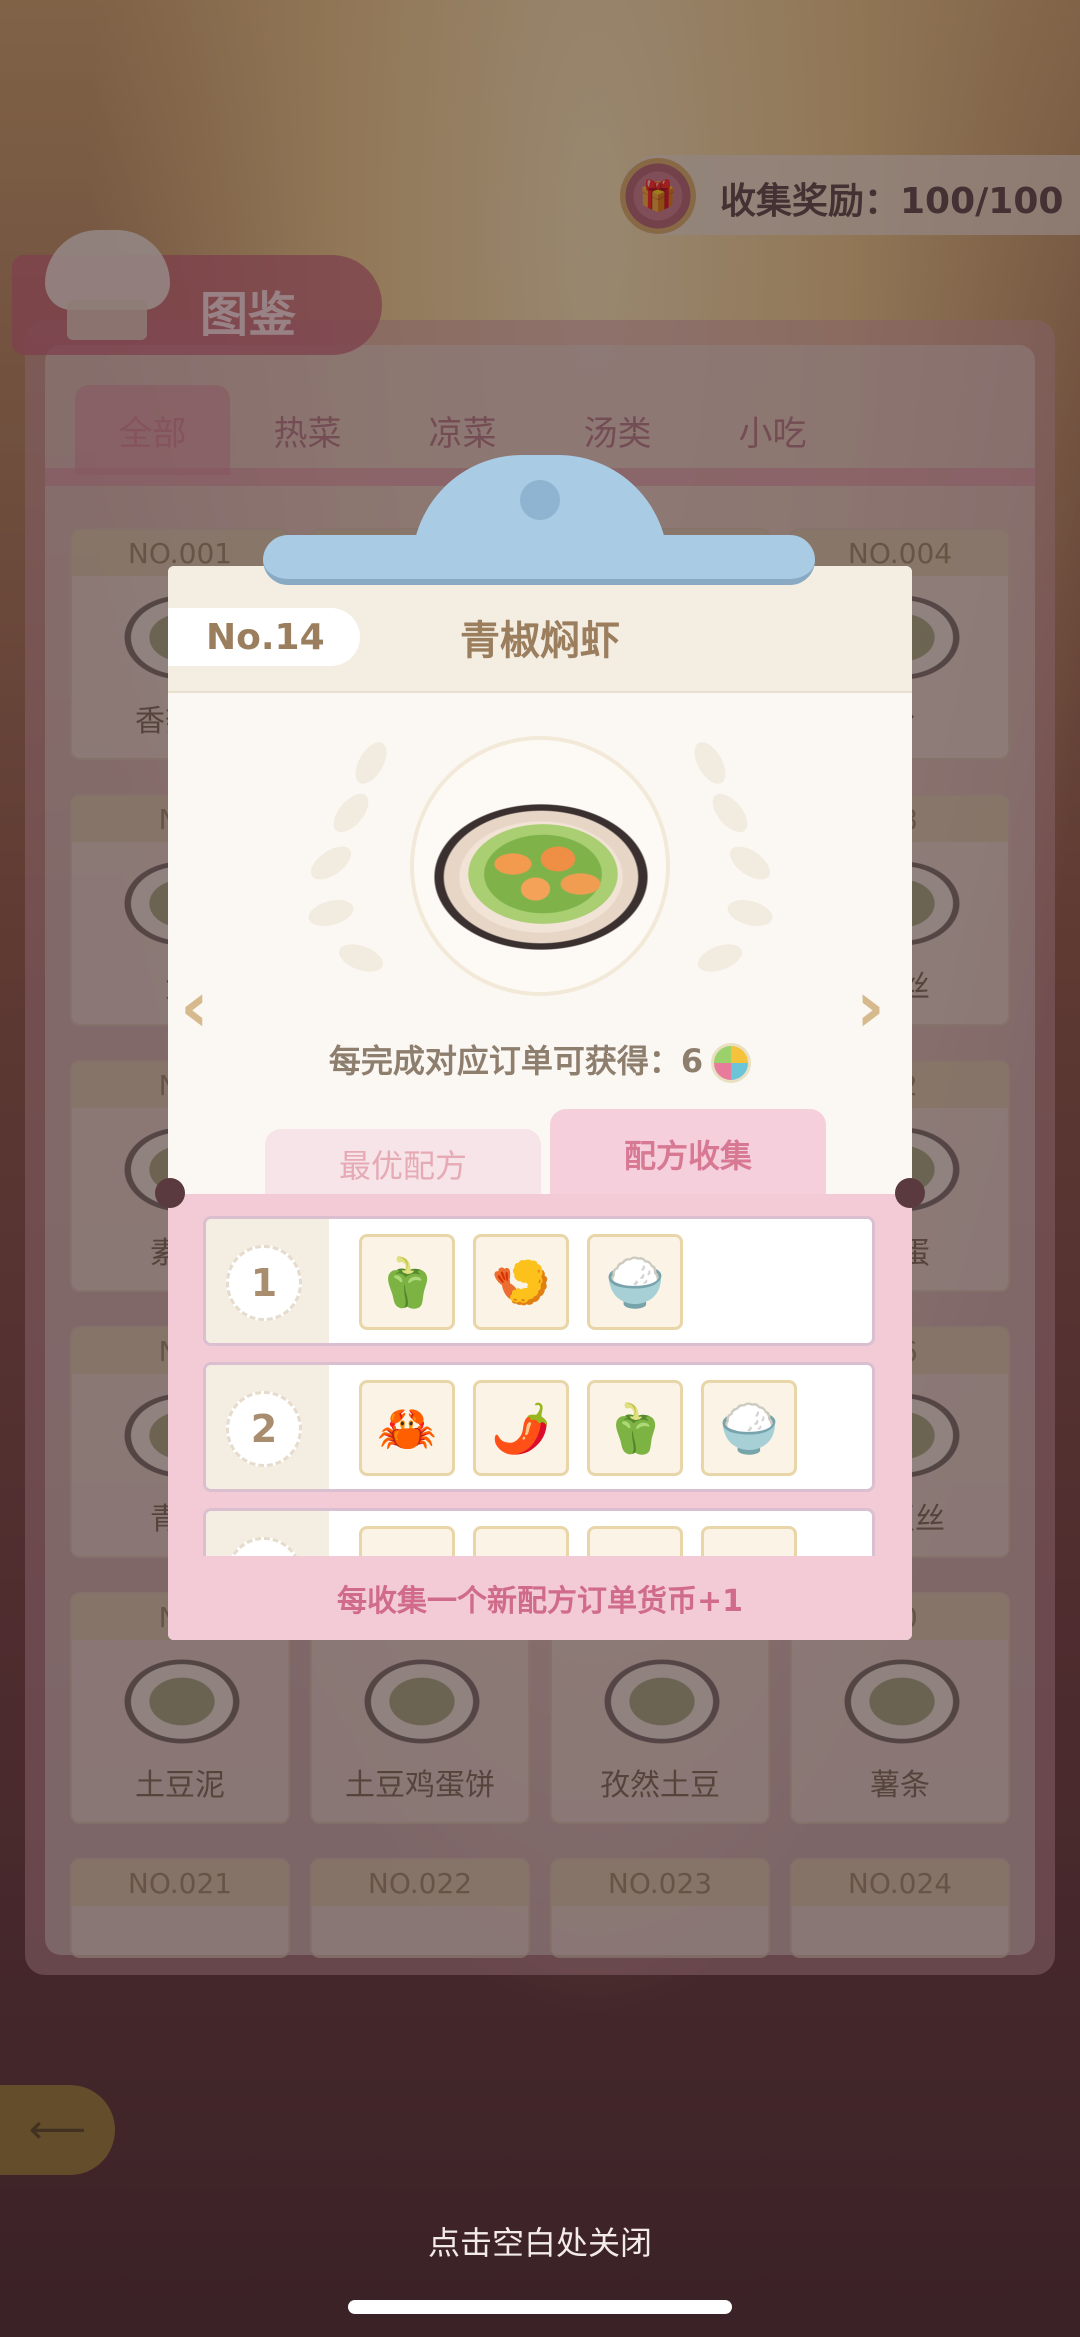 This screenshot has width=1080, height=2337. I want to click on collection-footer: 每收集一个新配方订单货币+1, so click(540, 1598).